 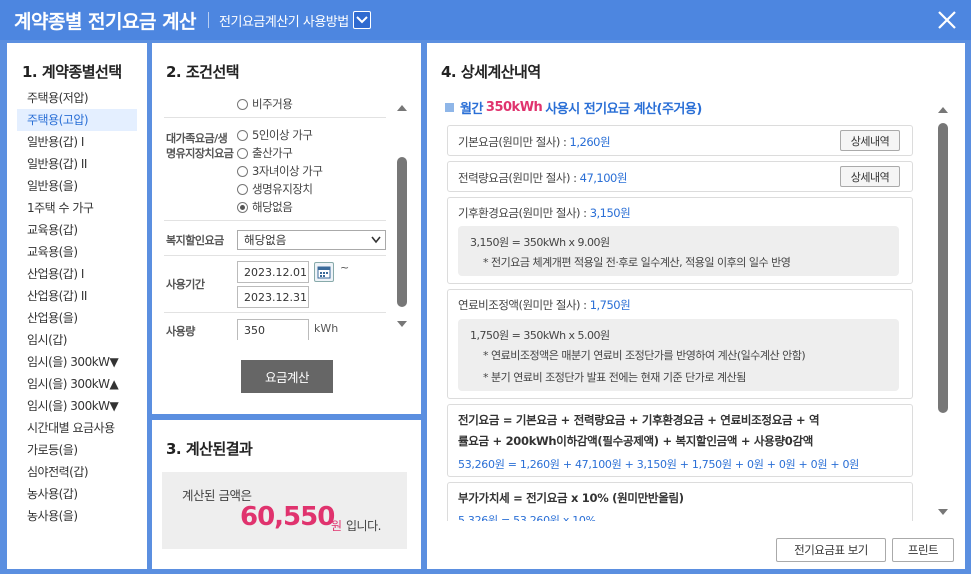 I want to click on contract-type-item: 심야전력(갑), so click(x=77, y=472).